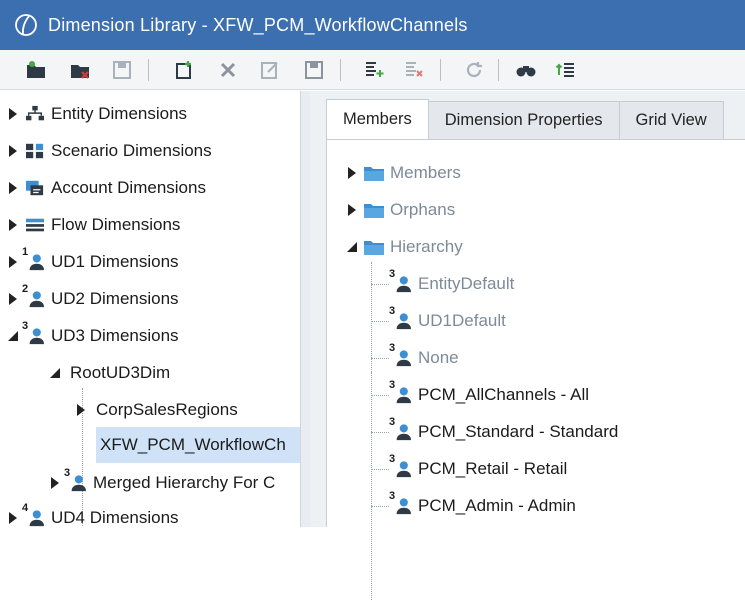  I want to click on ud-icon: 3, so click(34, 333).